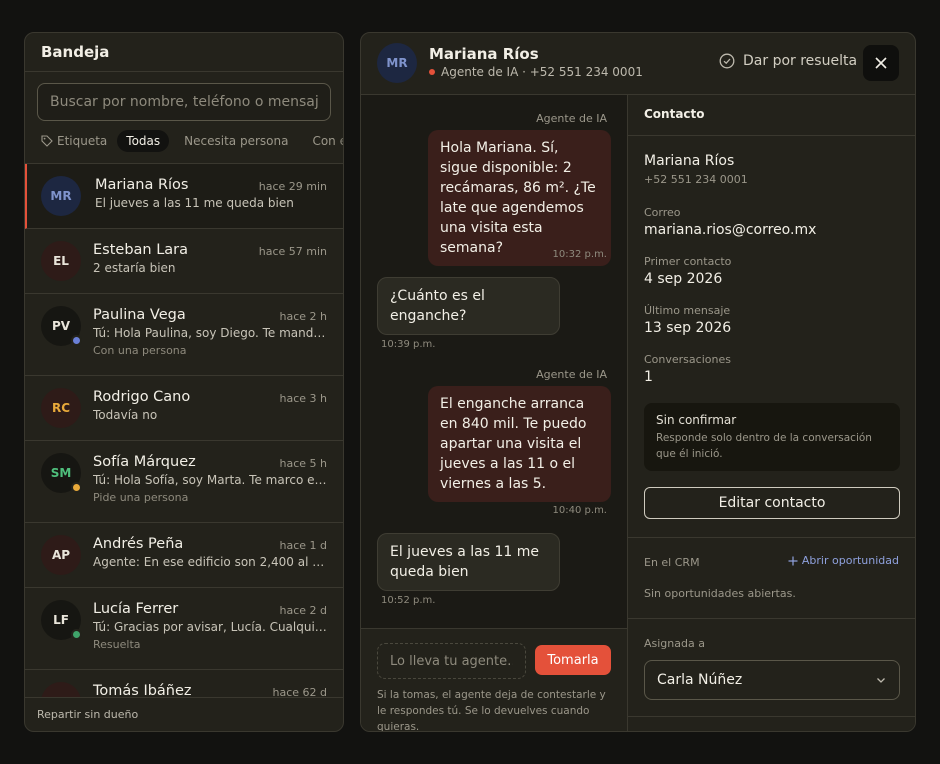 The height and width of the screenshot is (764, 940). What do you see at coordinates (800, 61) in the screenshot?
I see `resolve-label: Dar por resuelta` at bounding box center [800, 61].